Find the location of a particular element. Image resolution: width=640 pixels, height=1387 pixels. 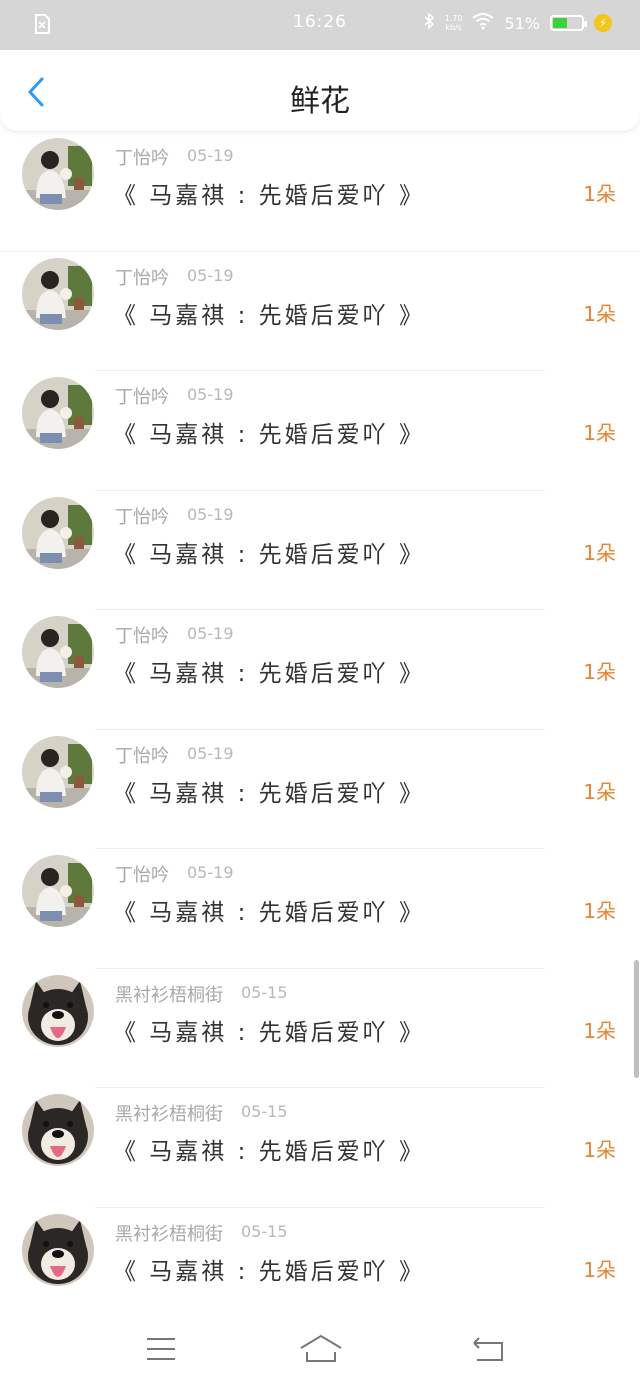

home-button is located at coordinates (321, 1349).